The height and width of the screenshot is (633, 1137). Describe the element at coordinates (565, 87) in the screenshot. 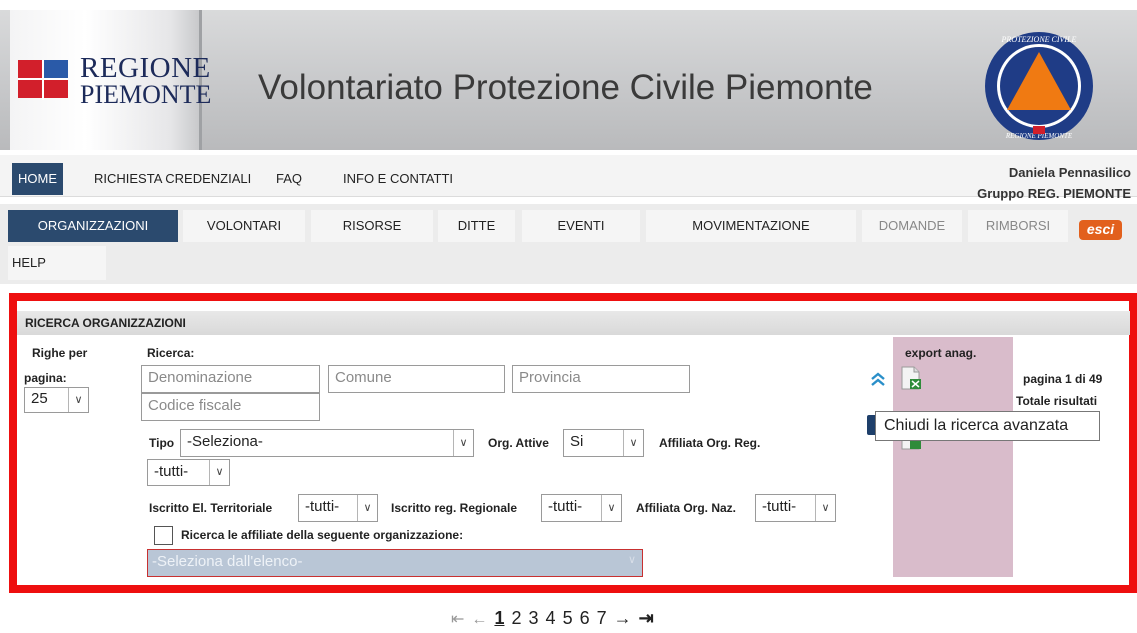

I see `site-title: Volontariato Protezione Civile Piemonte` at that location.